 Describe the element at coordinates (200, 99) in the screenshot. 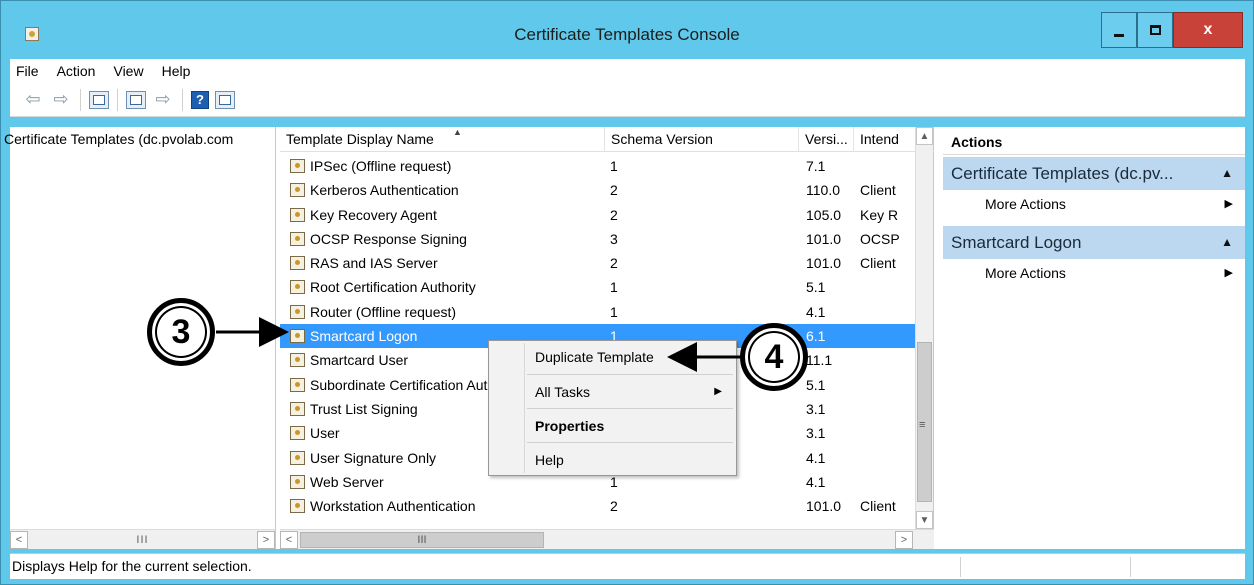

I see `help-icon: ?` at that location.